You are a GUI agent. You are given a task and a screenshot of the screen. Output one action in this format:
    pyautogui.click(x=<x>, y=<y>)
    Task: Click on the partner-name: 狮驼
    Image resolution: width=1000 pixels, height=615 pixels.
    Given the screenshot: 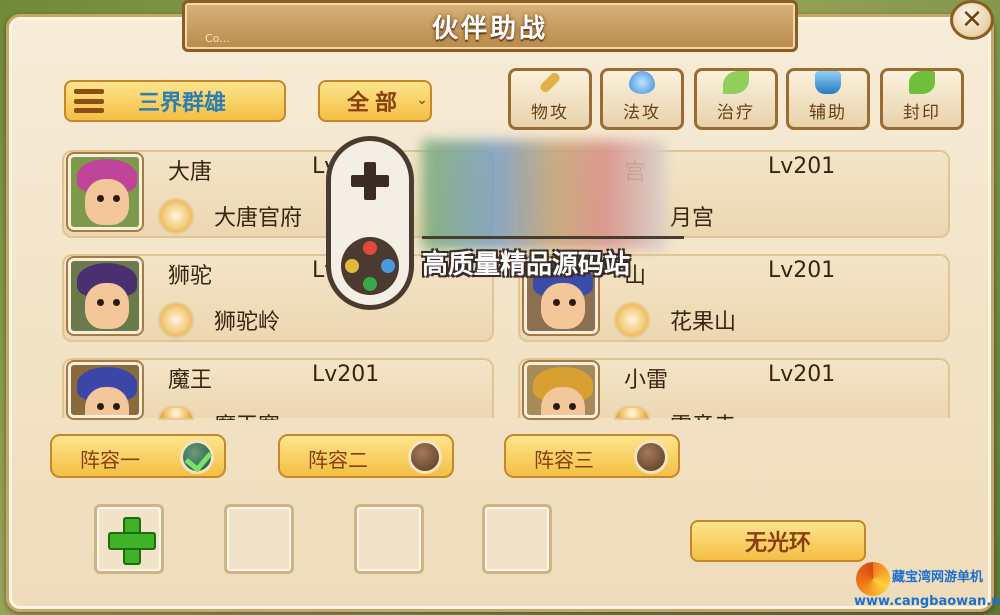 What is the action you would take?
    pyautogui.click(x=190, y=276)
    